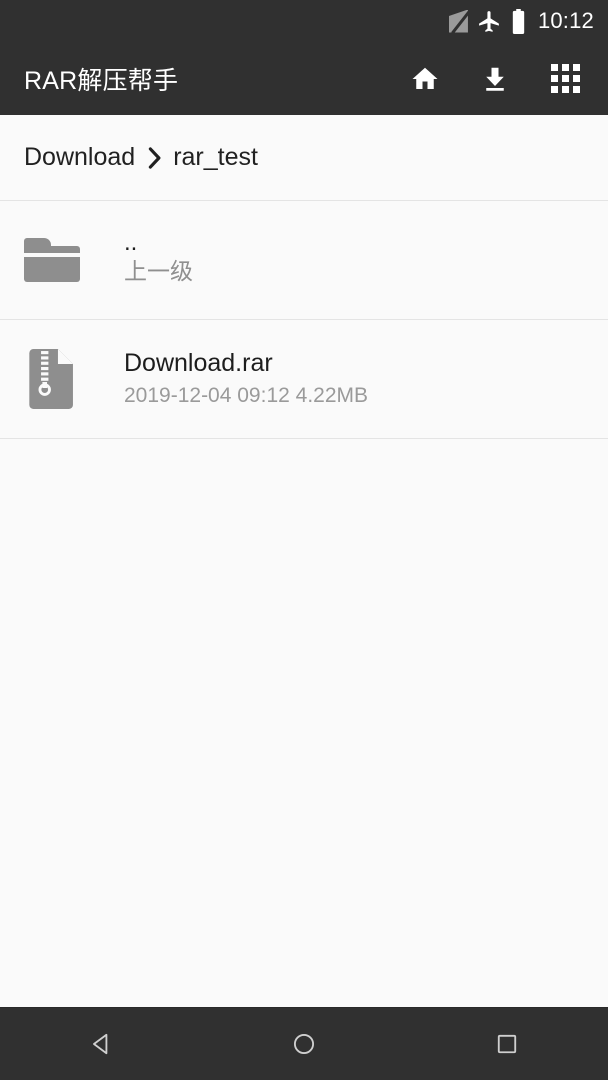  Describe the element at coordinates (52, 379) in the screenshot. I see `zip-file-icon` at that location.